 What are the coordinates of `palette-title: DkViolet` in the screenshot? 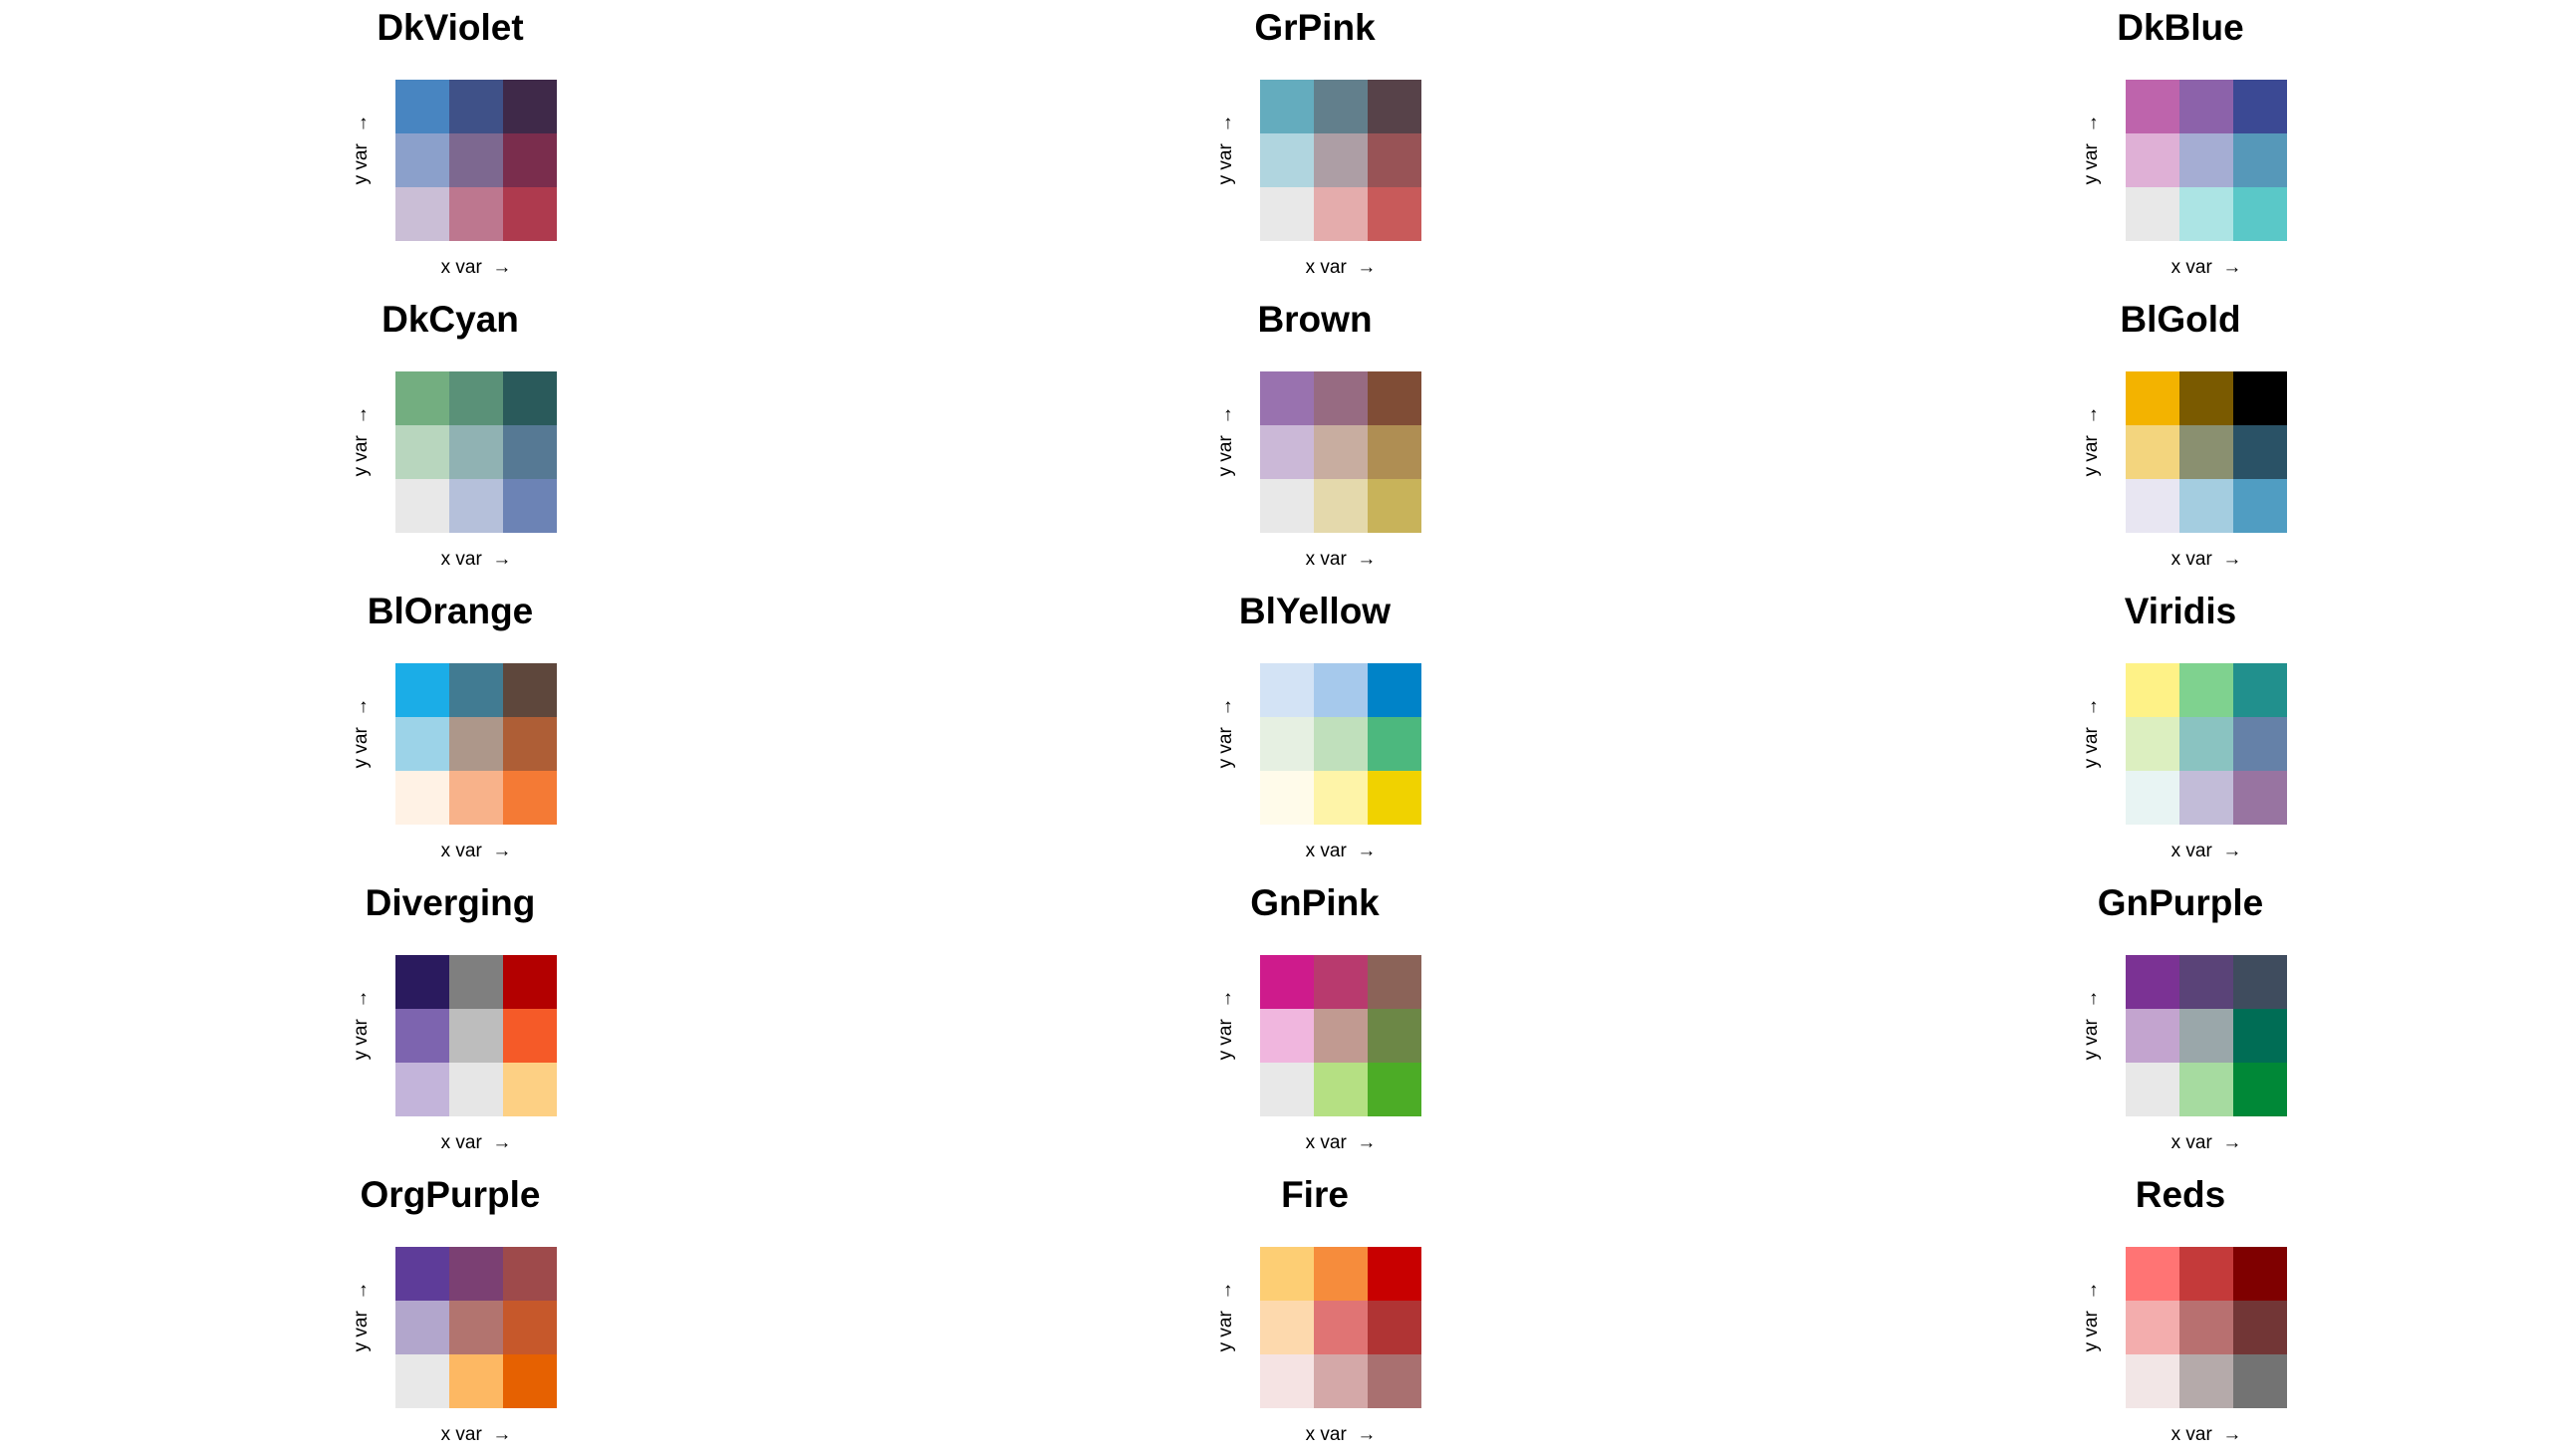 It's located at (450, 27).